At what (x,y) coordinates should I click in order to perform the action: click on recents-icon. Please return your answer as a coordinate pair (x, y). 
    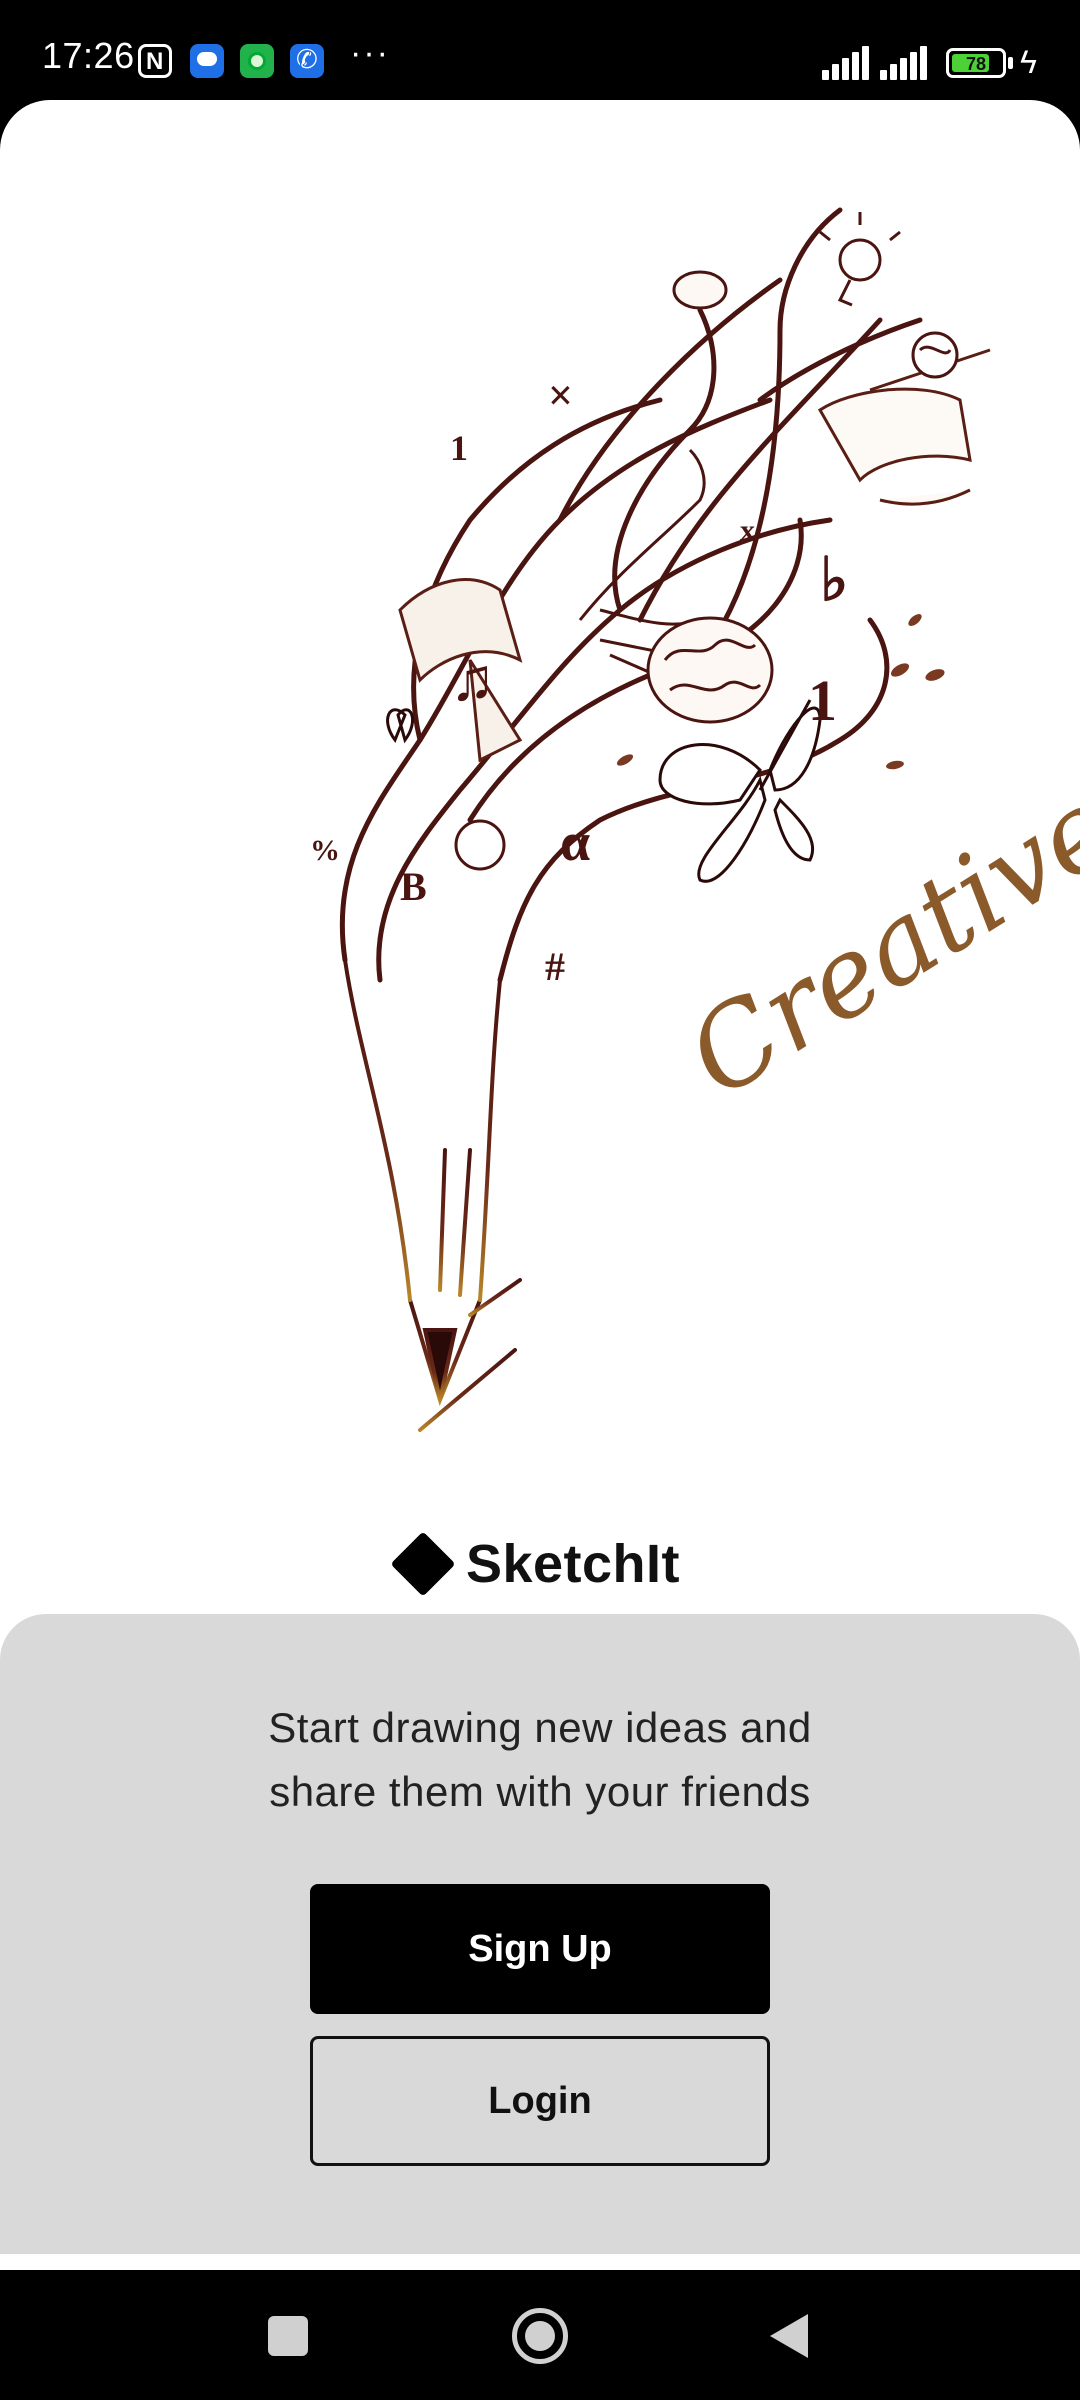
    Looking at the image, I should click on (288, 2336).